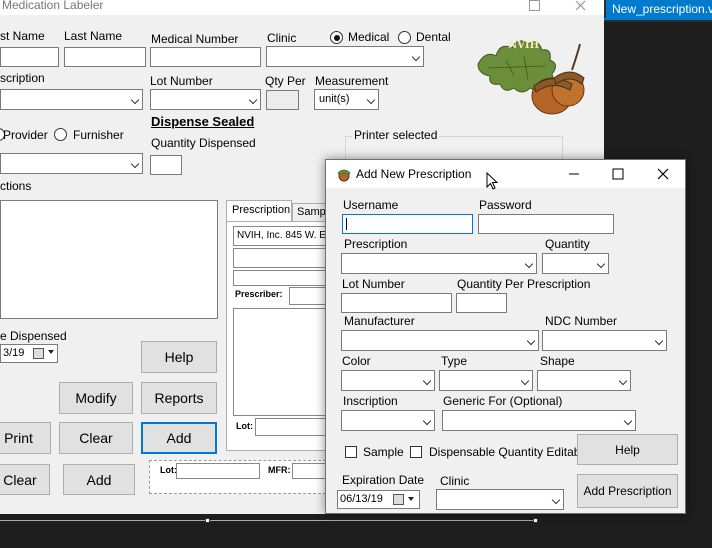 The image size is (712, 548). I want to click on chevron-down-icon-dlg, so click(411, 499).